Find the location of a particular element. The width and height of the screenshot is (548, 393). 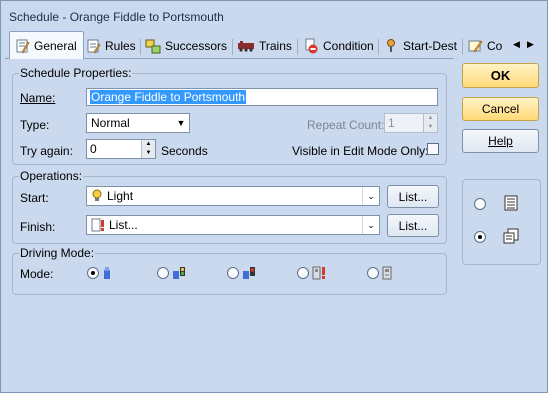

tab-successors: Successors is located at coordinates (186, 46).